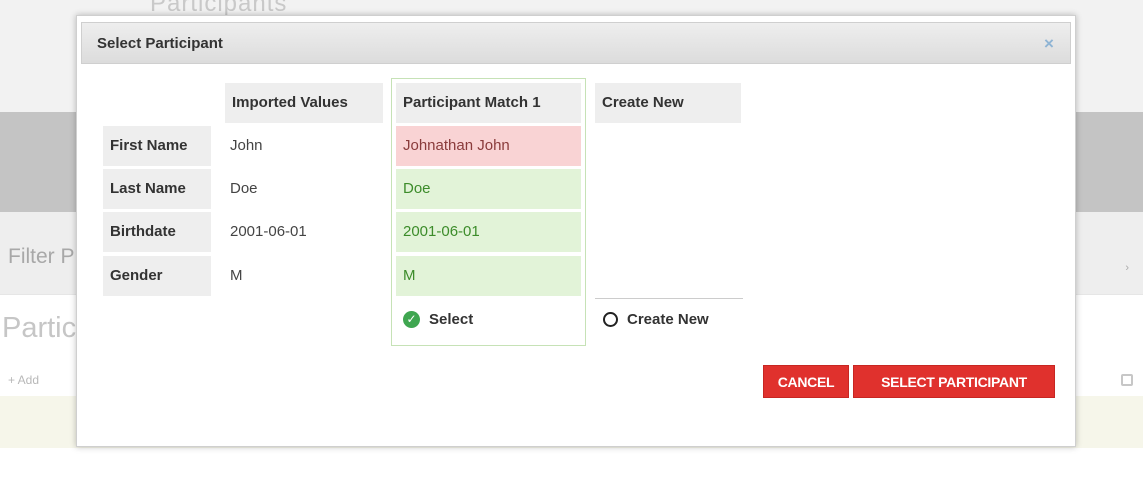  What do you see at coordinates (668, 319) in the screenshot?
I see `create-new-label: Create New` at bounding box center [668, 319].